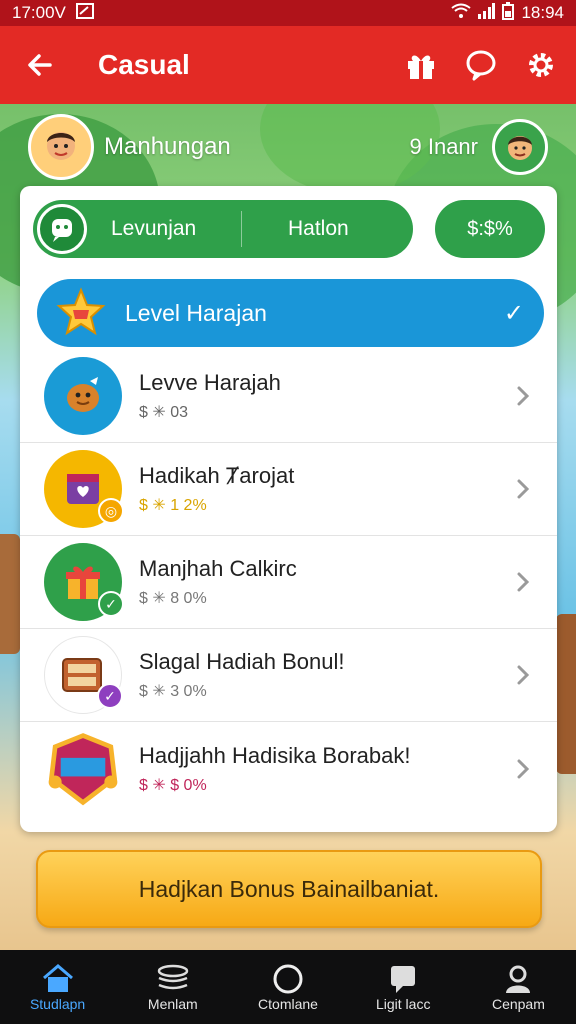  What do you see at coordinates (318, 229) in the screenshot?
I see `tab-hatlon: Hatlon` at bounding box center [318, 229].